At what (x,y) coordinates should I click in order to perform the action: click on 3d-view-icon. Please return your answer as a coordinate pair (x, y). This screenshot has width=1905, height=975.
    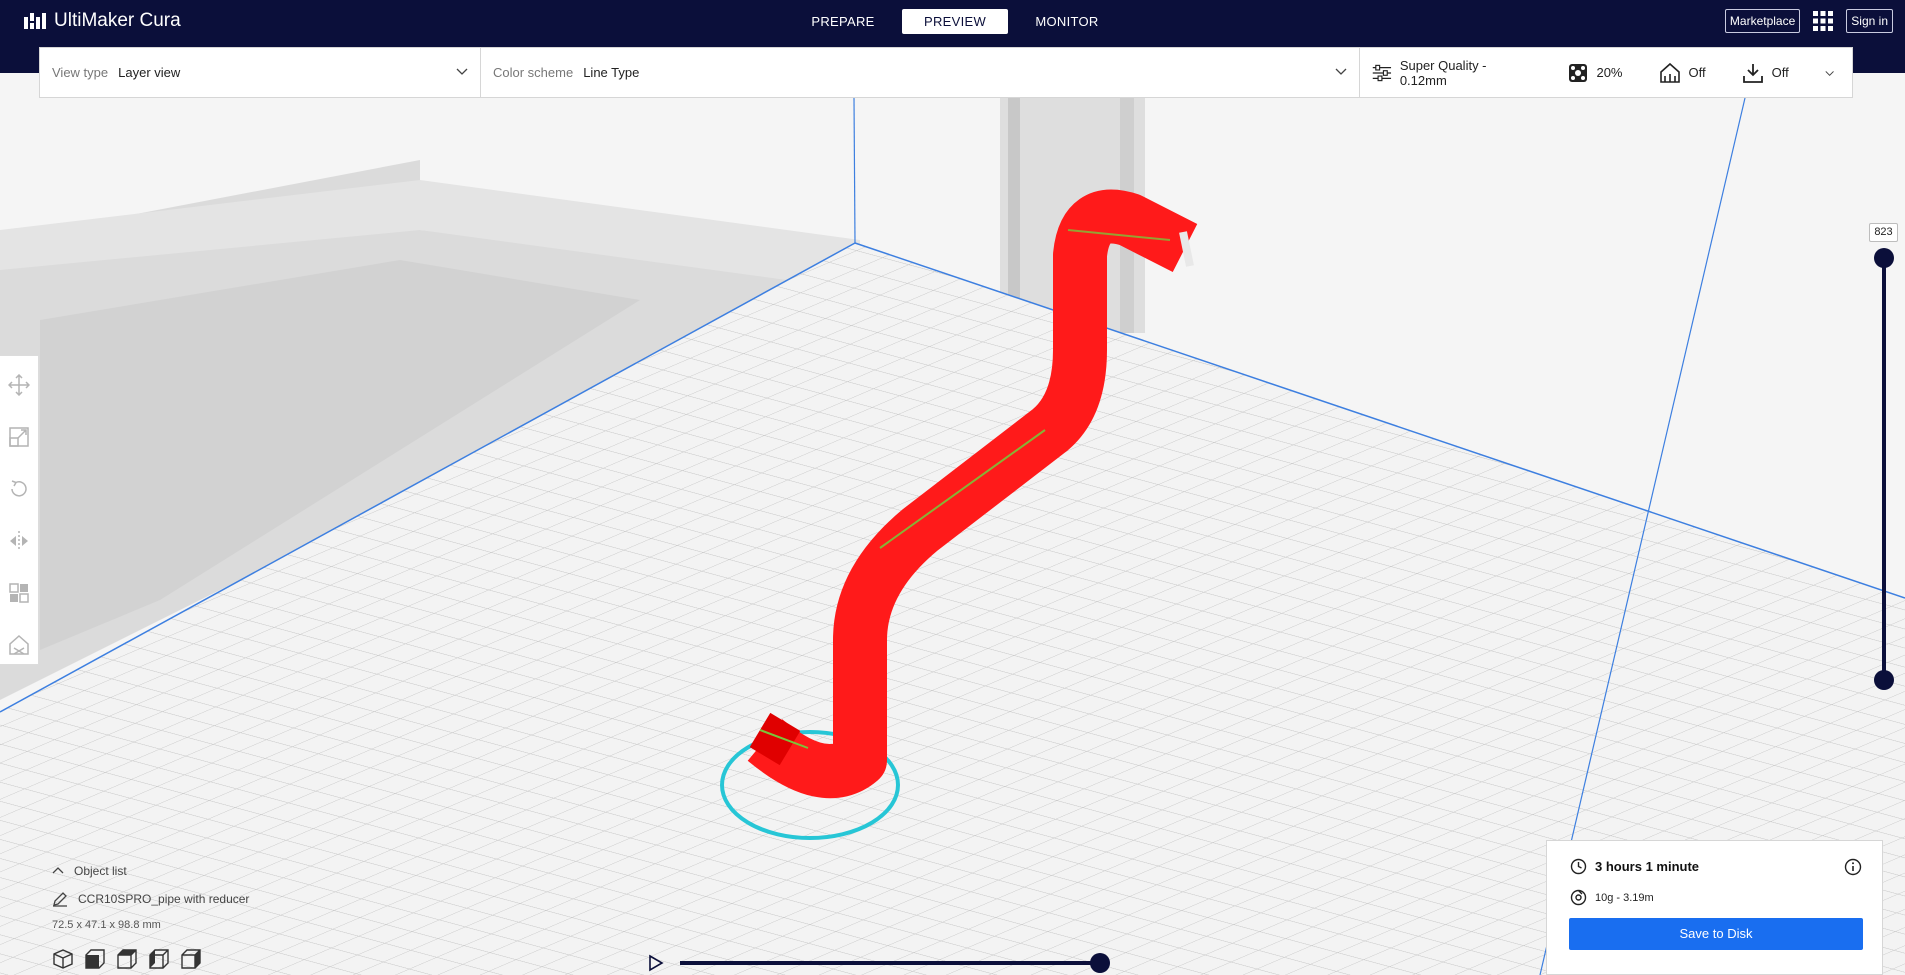
    Looking at the image, I should click on (63, 959).